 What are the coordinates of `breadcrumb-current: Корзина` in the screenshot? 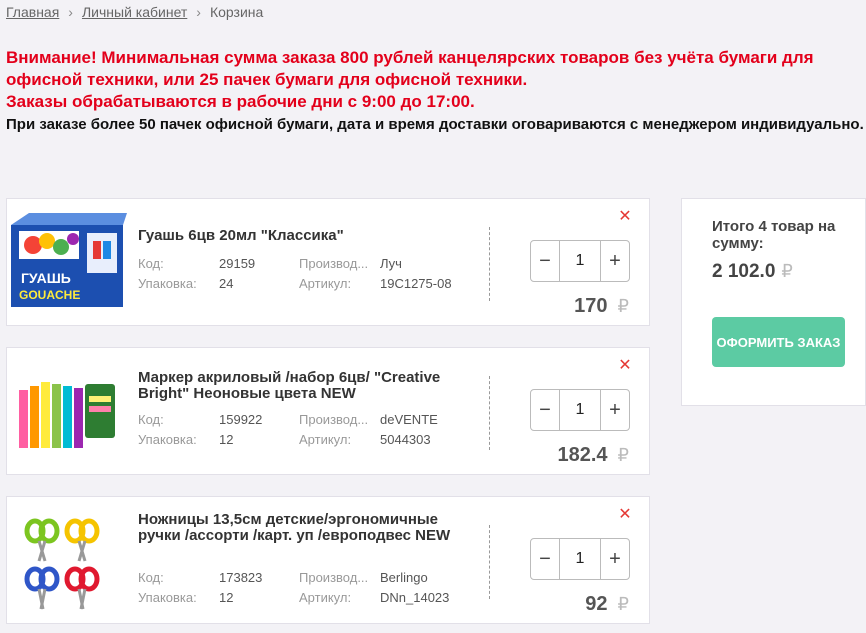 It's located at (236, 12).